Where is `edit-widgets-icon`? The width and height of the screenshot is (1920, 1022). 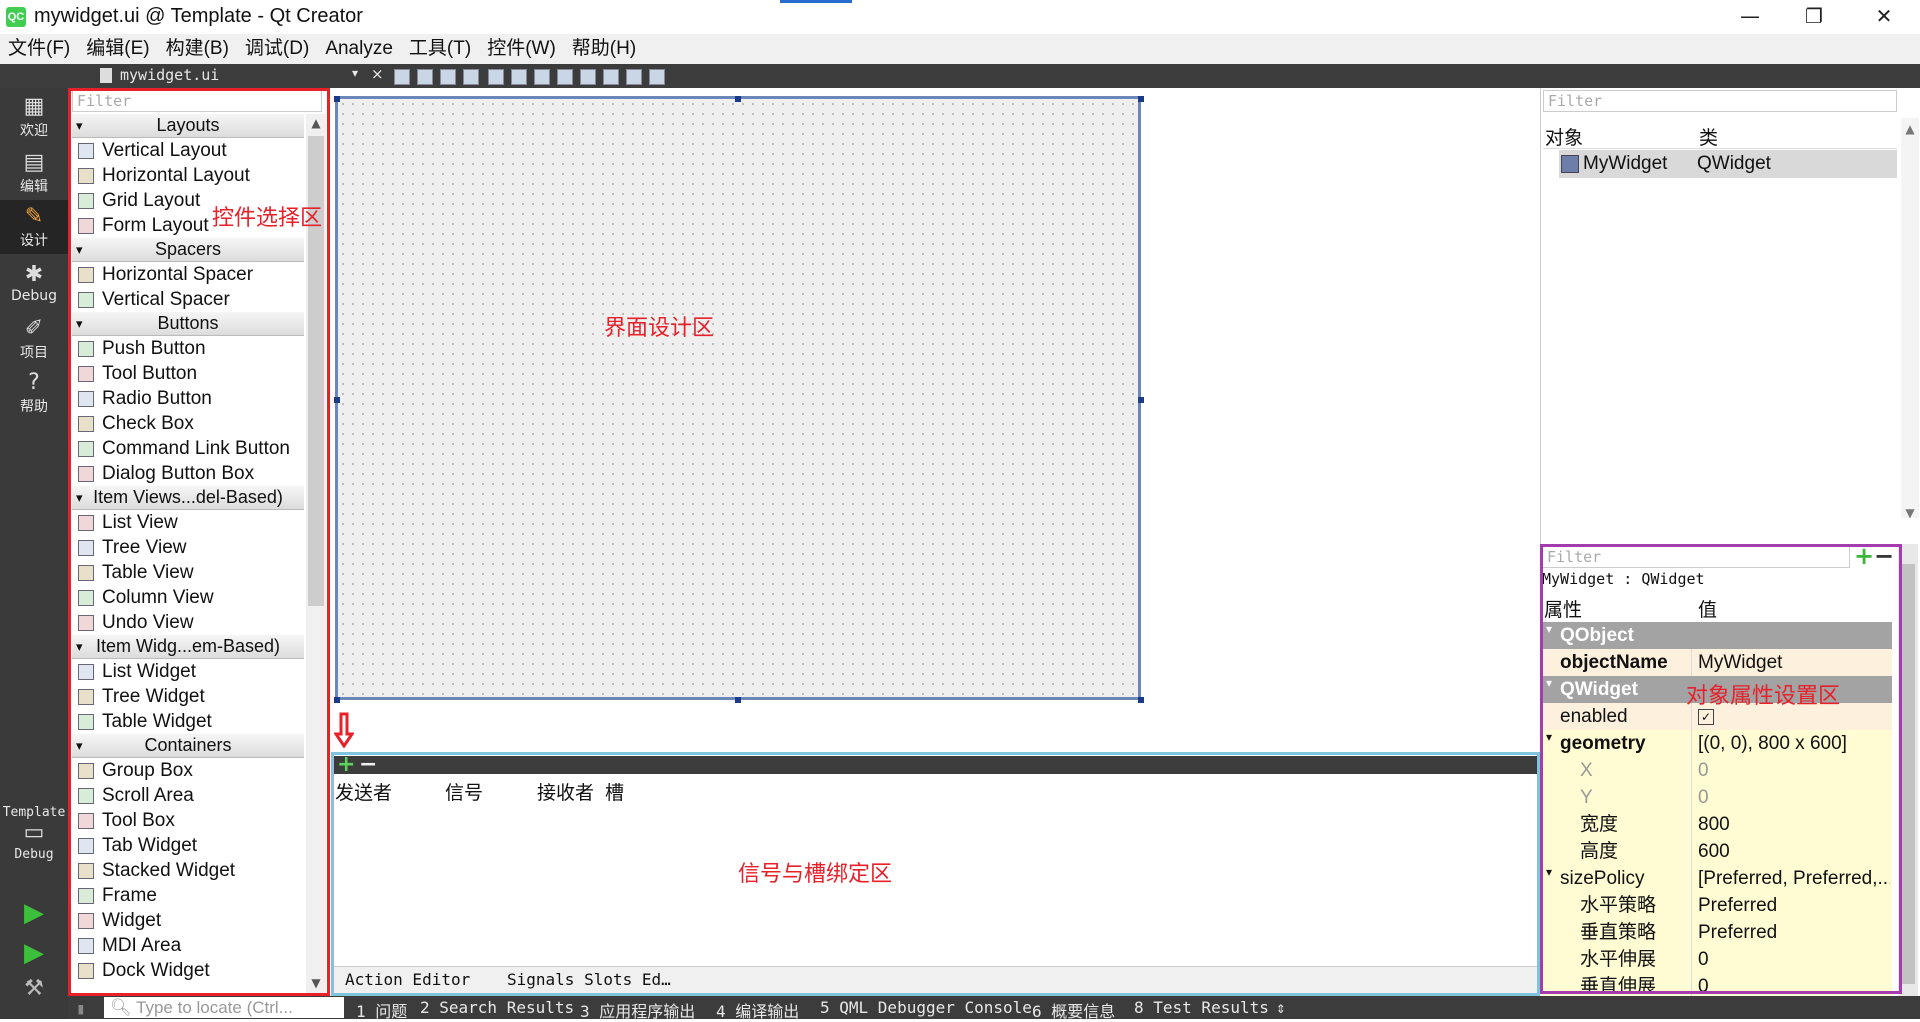
edit-widgets-icon is located at coordinates (402, 77).